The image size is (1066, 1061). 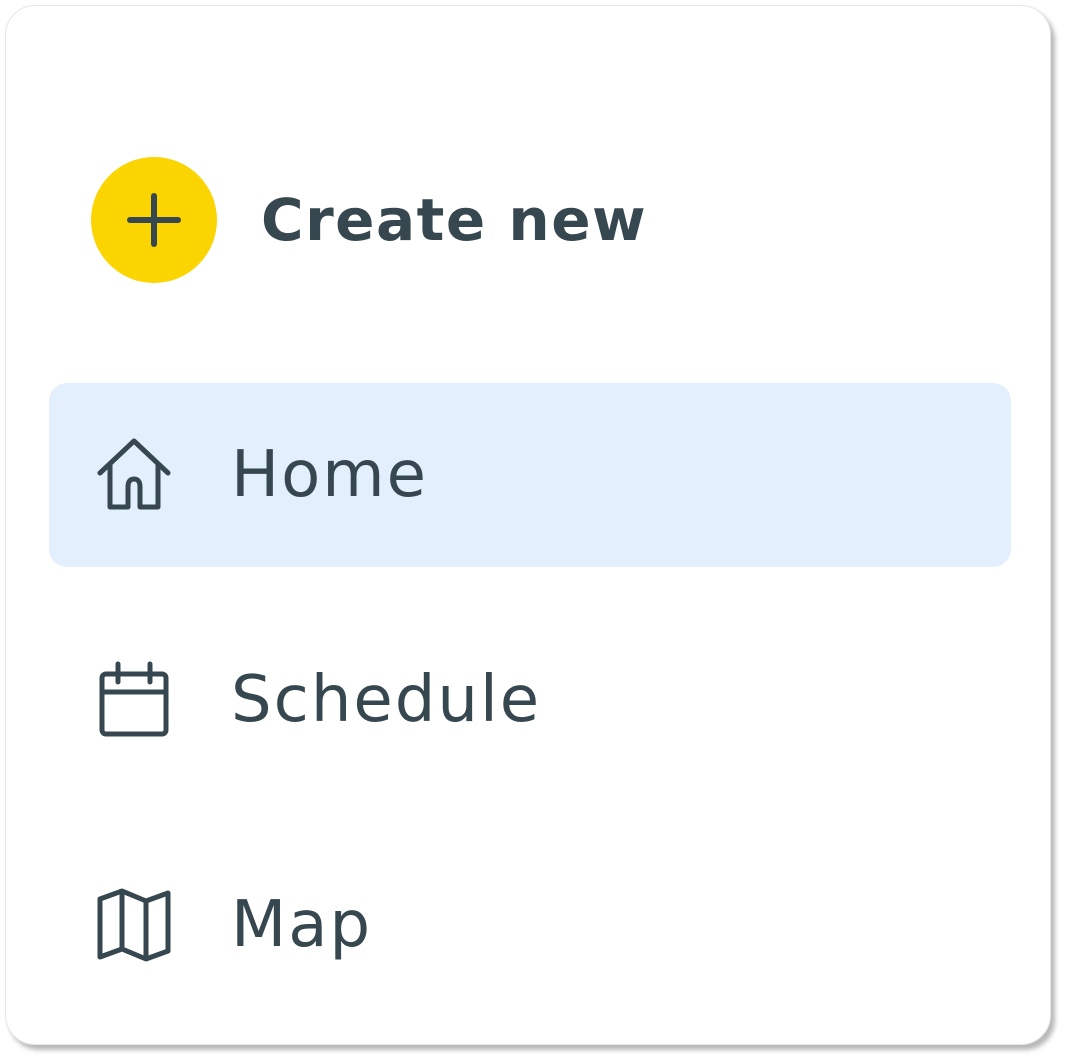 What do you see at coordinates (454, 220) in the screenshot?
I see `create-new-label: Create new` at bounding box center [454, 220].